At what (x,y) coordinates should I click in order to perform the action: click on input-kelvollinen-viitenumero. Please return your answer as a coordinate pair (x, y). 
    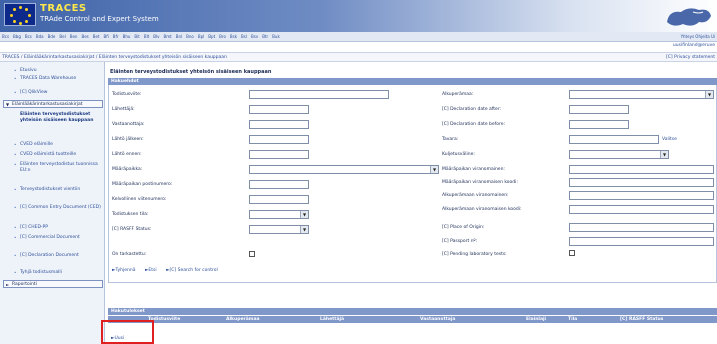
    Looking at the image, I should click on (279, 199).